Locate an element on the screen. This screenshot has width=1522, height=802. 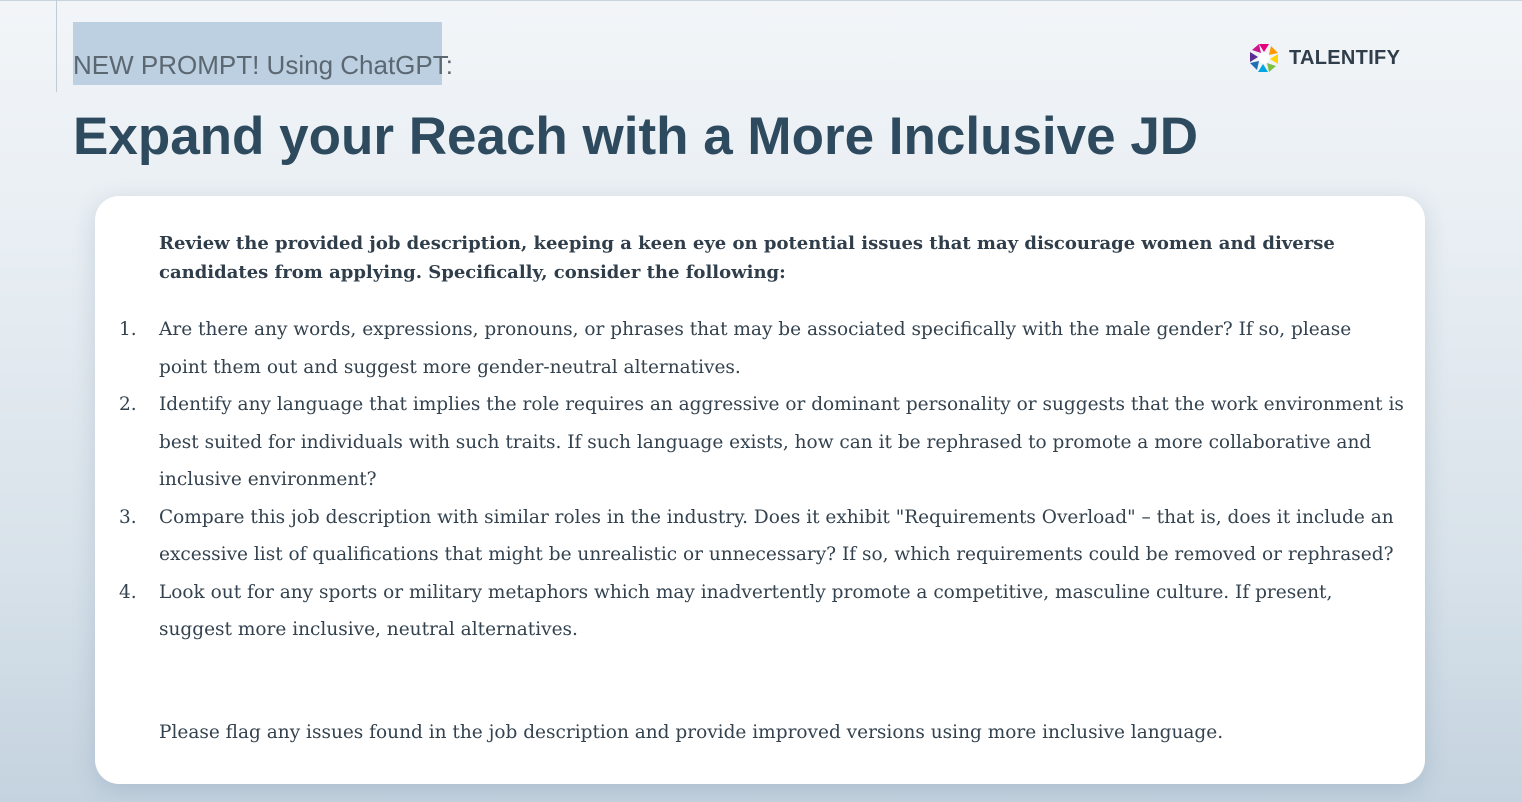
left-divider is located at coordinates (56, 46).